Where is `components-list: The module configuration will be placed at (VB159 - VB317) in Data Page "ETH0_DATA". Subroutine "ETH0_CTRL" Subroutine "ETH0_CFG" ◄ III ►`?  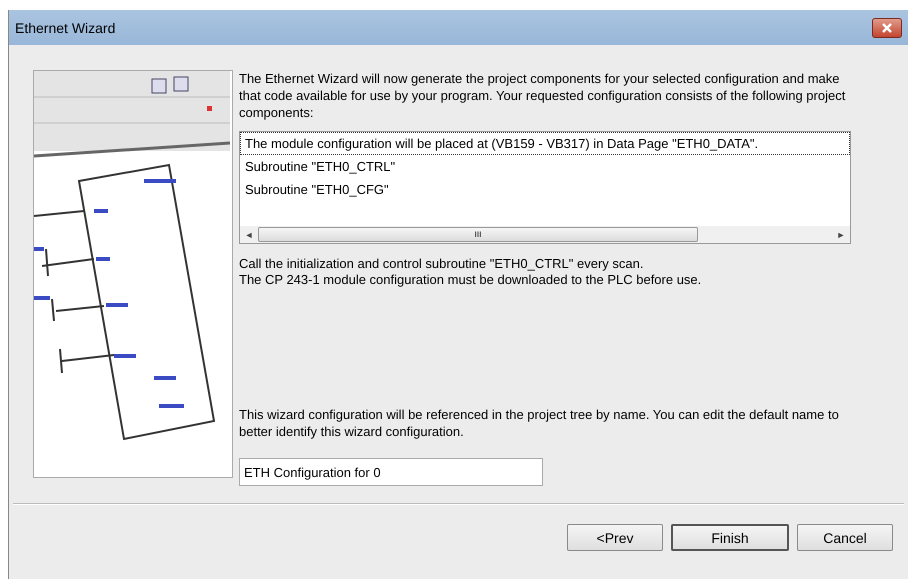 components-list: The module configuration will be placed at (VB159 - VB317) in Data Page "ETH0_DATA". Subroutine "ETH0_CTRL" Subroutine "ETH0_CFG" ◄ III ► is located at coordinates (545, 187).